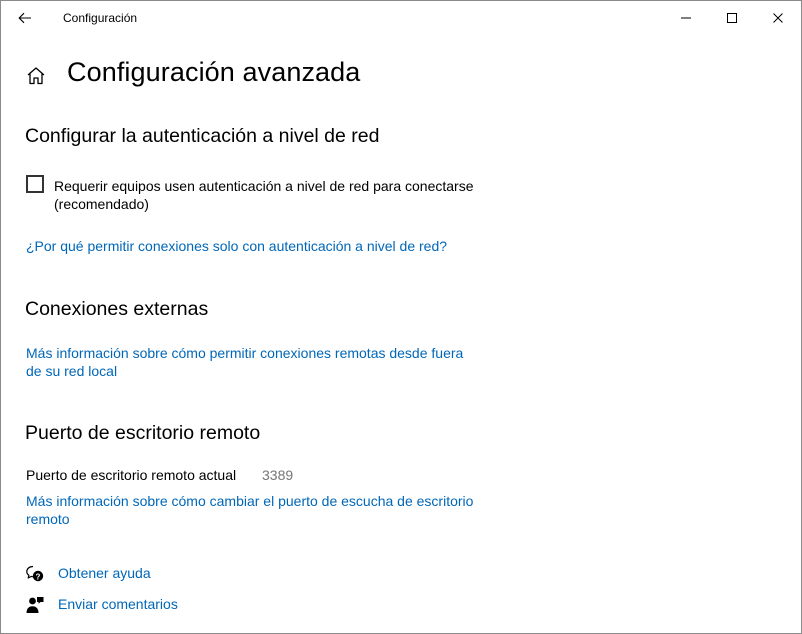 Image resolution: width=802 pixels, height=634 pixels. I want to click on close-button, so click(778, 17).